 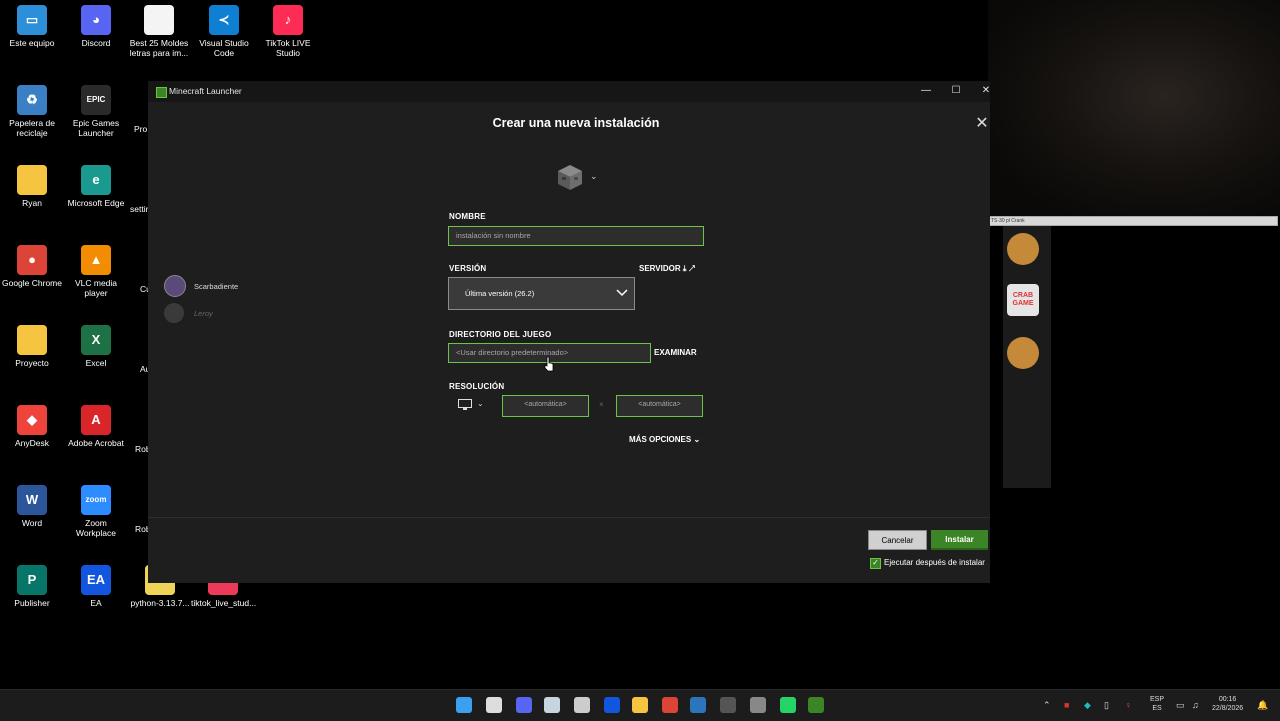 I want to click on desktop-app-icon: W, so click(x=32, y=500).